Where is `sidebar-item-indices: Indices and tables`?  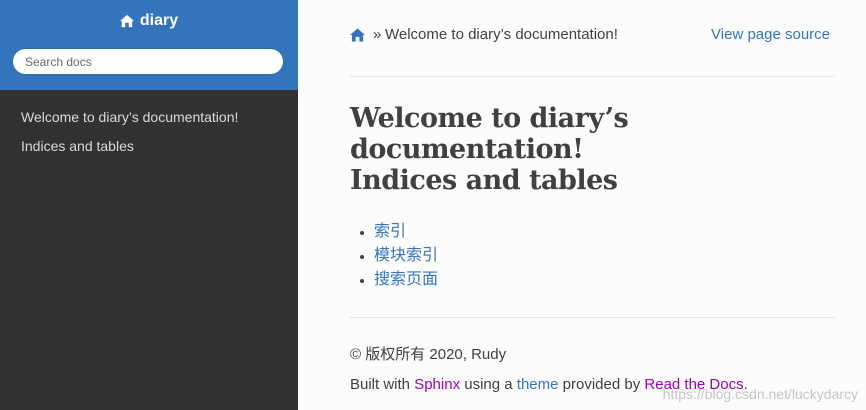 sidebar-item-indices: Indices and tables is located at coordinates (149, 147).